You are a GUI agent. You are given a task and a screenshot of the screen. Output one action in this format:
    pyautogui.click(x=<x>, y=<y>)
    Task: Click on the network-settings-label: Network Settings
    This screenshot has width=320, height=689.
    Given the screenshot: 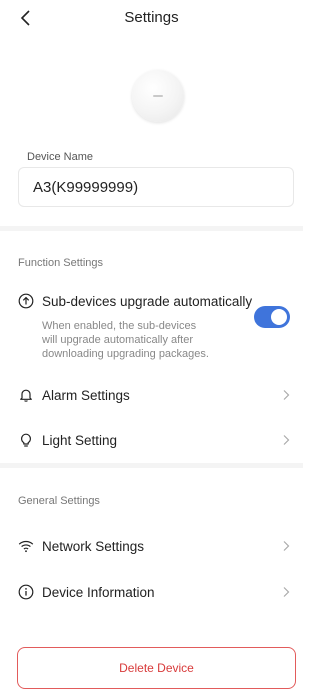 What is the action you would take?
    pyautogui.click(x=93, y=546)
    